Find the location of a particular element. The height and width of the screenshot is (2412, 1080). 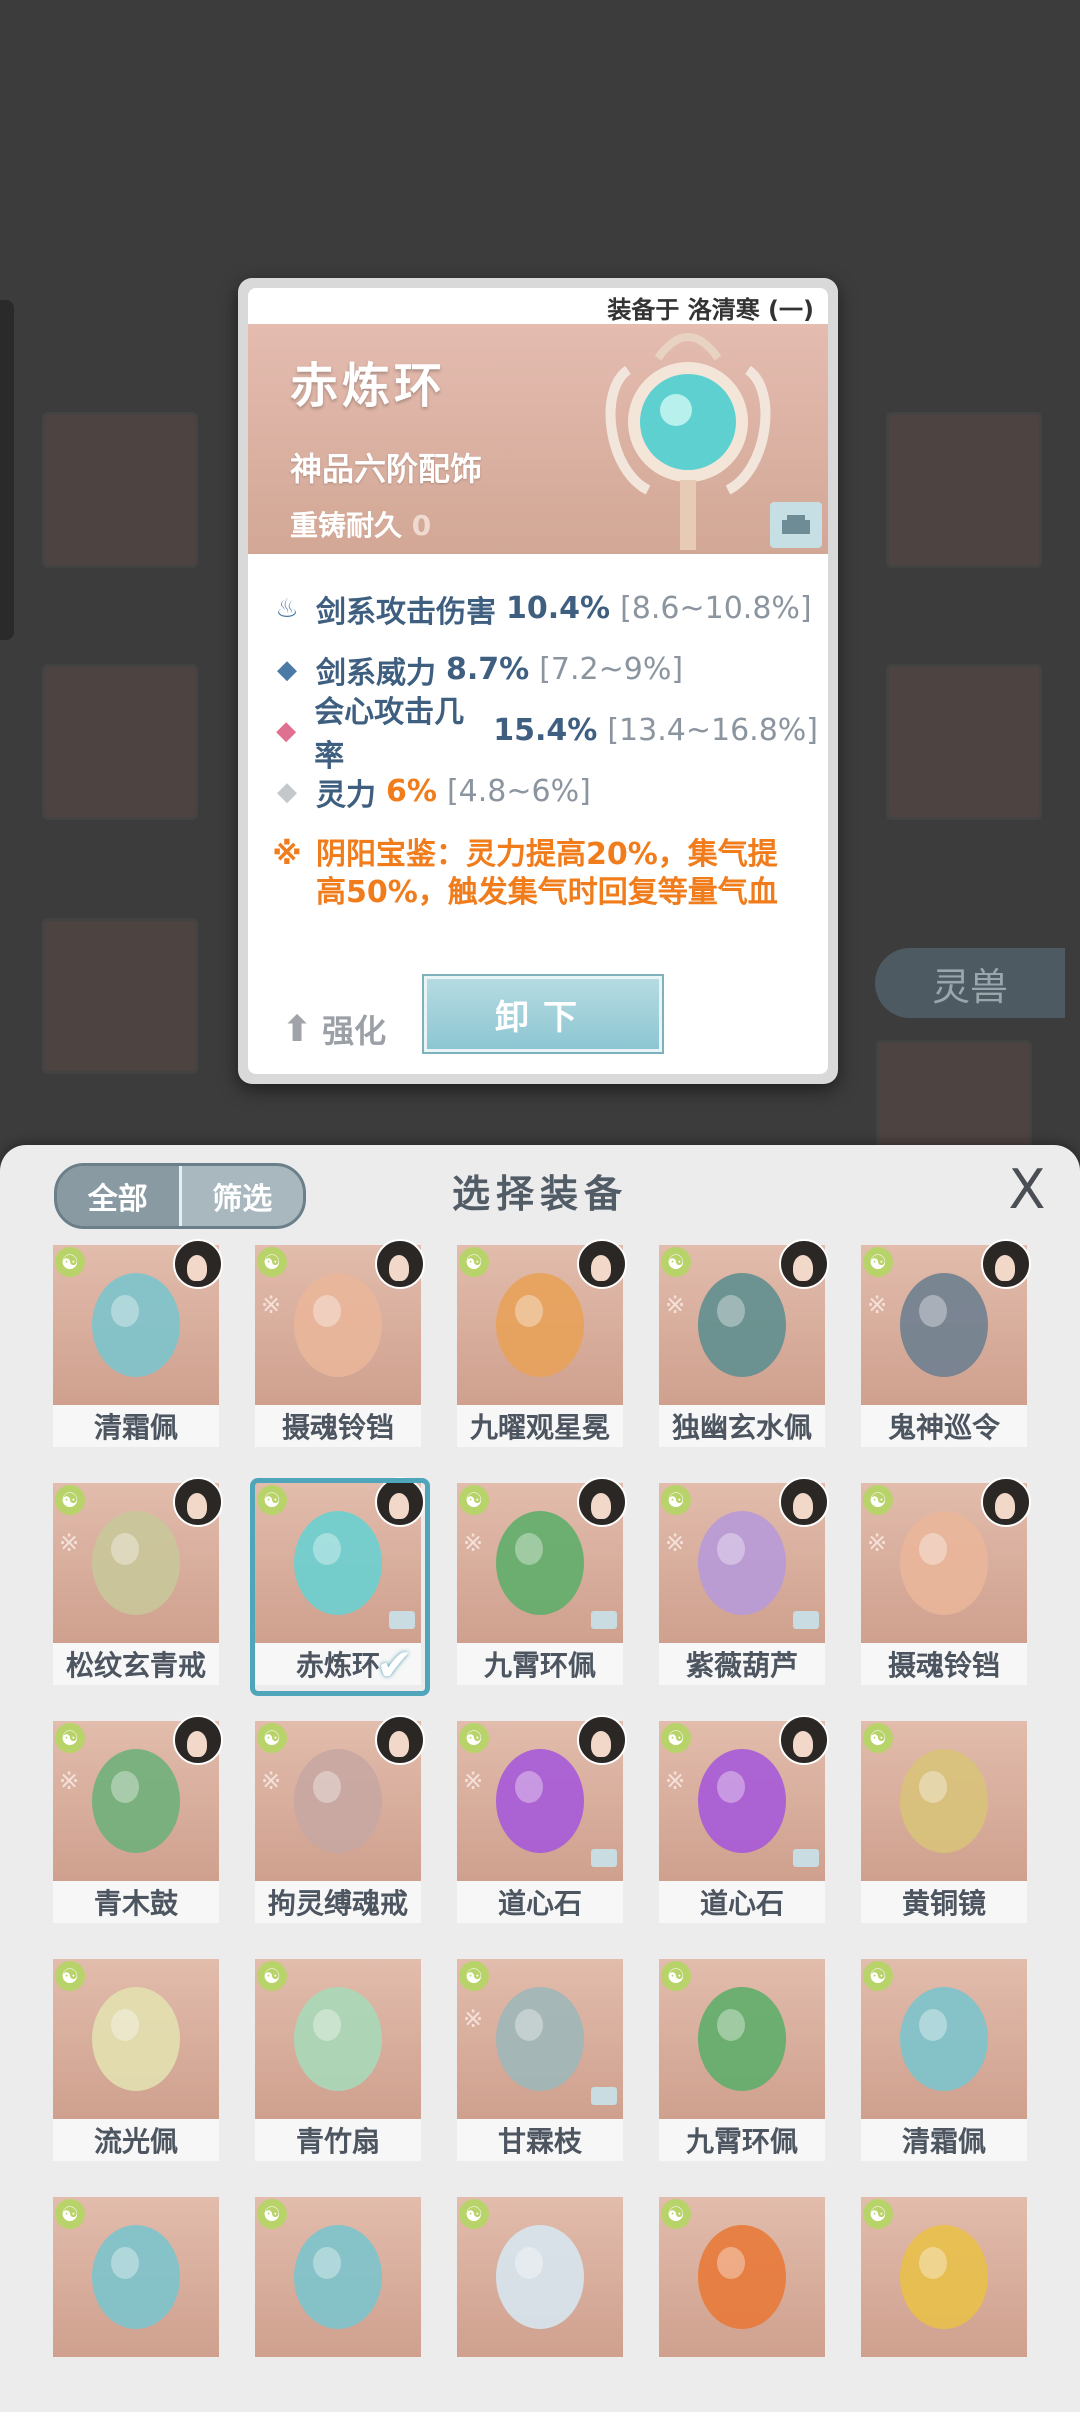

equipment-card: ☯ 九曜观星冕 is located at coordinates (542, 1345).